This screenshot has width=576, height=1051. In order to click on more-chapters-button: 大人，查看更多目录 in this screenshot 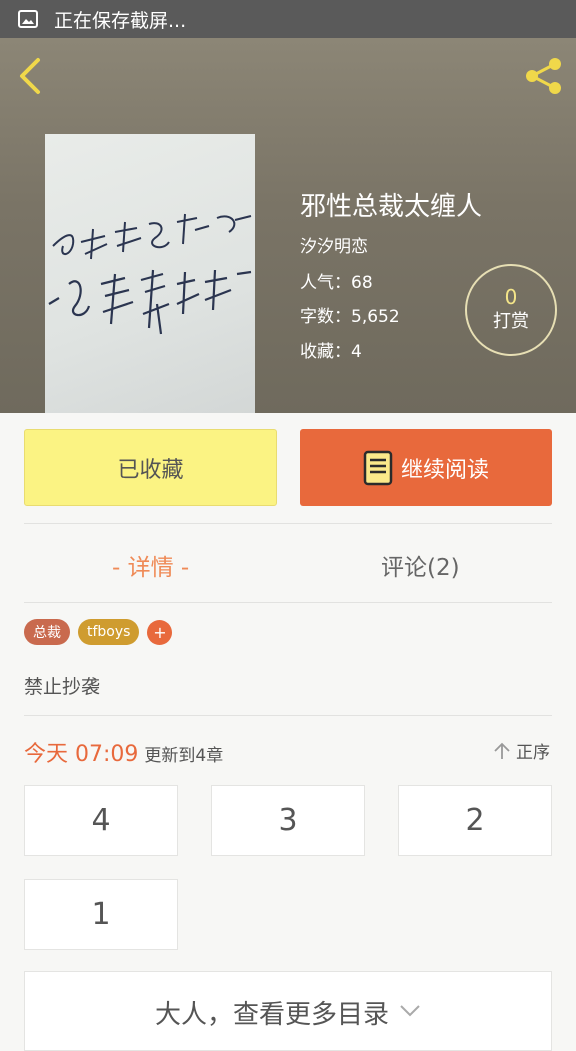, I will do `click(288, 1011)`.